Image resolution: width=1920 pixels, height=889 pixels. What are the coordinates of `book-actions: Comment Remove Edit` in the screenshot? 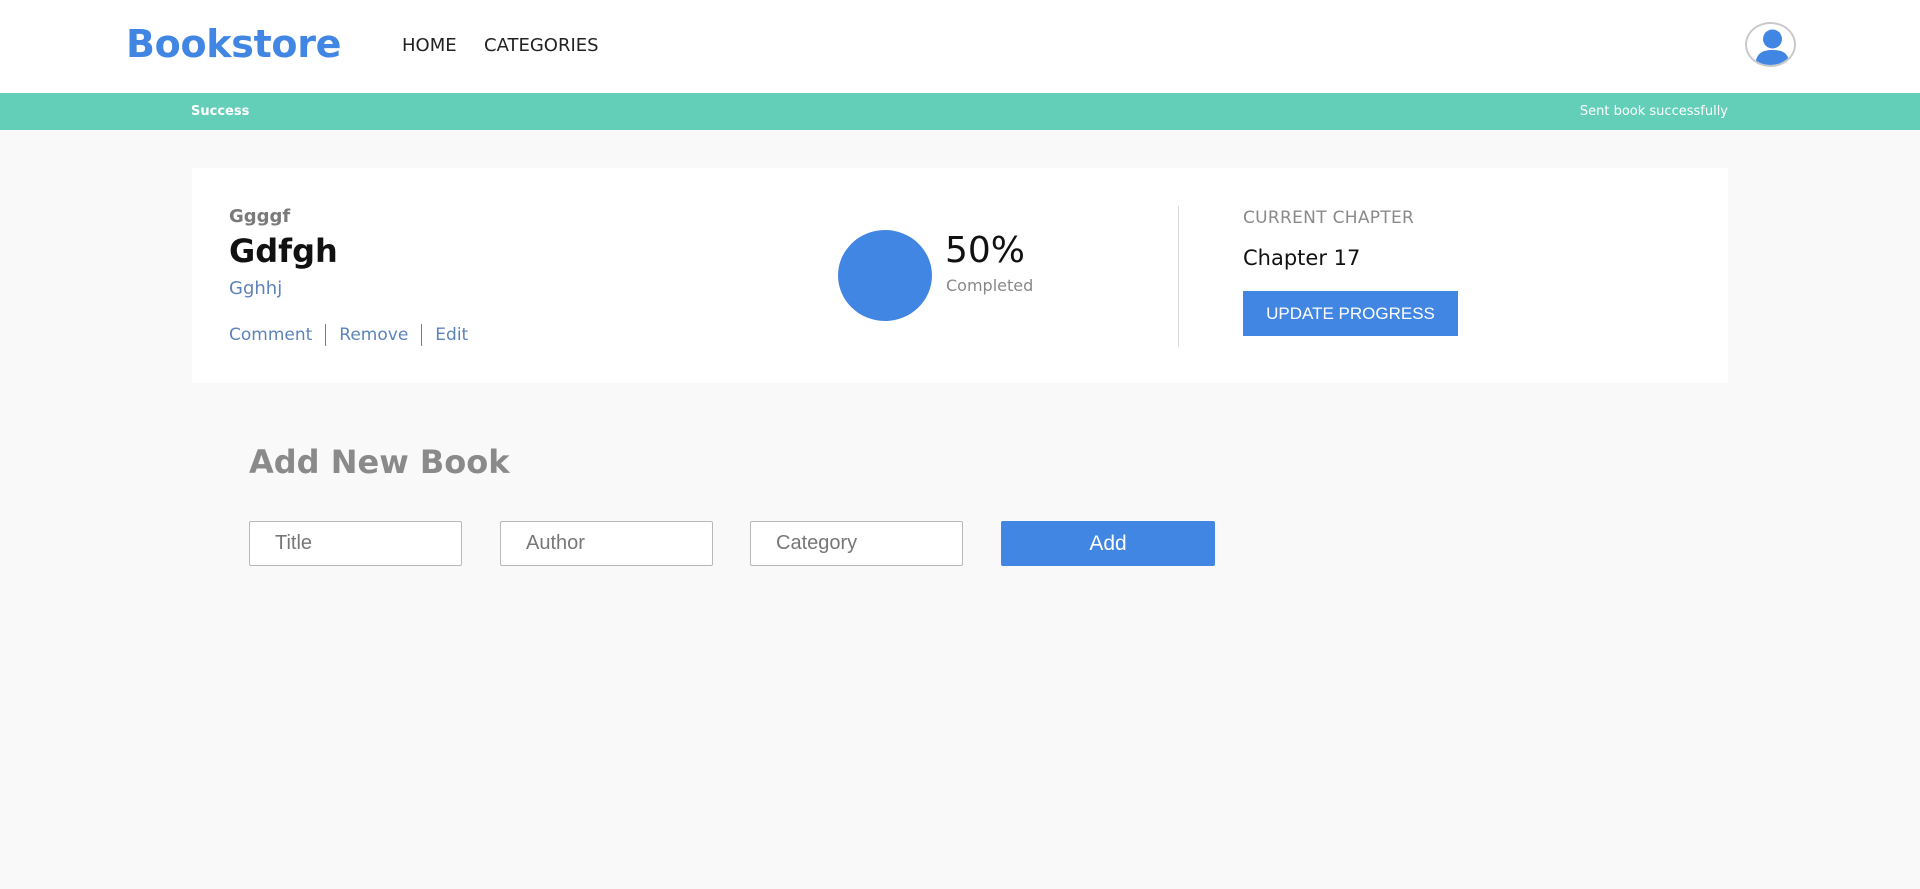 It's located at (355, 335).